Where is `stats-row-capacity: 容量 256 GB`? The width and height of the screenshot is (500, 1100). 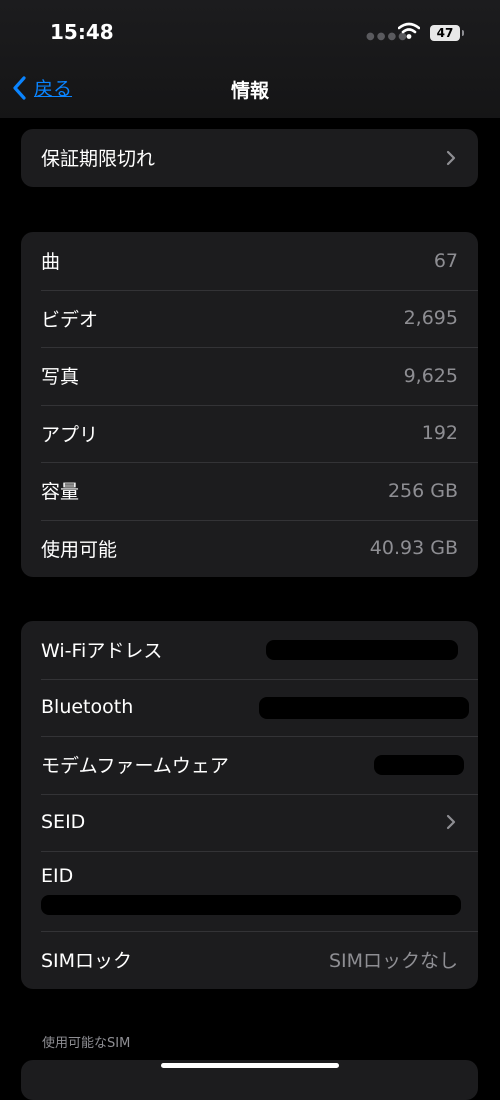
stats-row-capacity: 容量 256 GB is located at coordinates (249, 491).